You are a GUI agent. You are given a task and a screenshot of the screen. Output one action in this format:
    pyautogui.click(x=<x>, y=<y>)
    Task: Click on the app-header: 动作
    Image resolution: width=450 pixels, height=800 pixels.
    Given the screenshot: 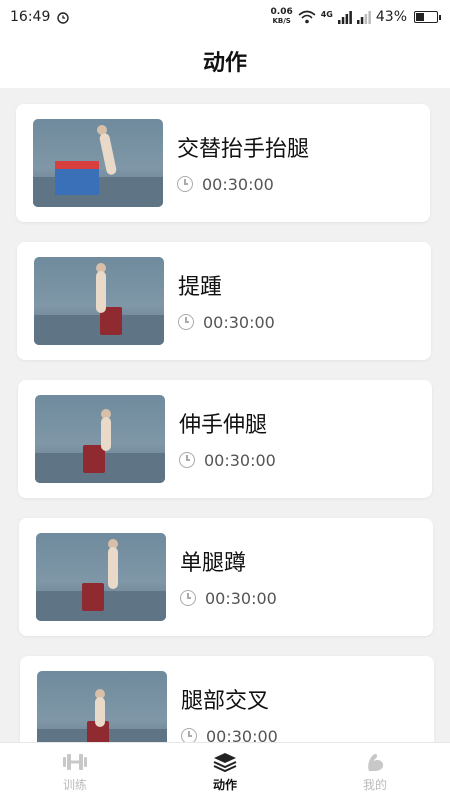 What is the action you would take?
    pyautogui.click(x=225, y=61)
    